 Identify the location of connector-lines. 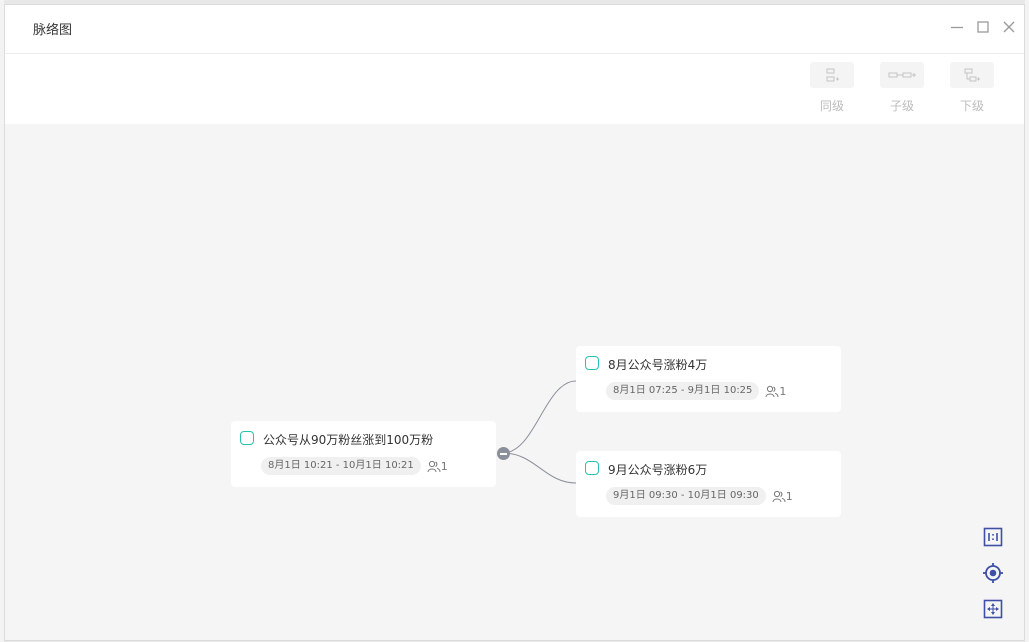
(539, 432).